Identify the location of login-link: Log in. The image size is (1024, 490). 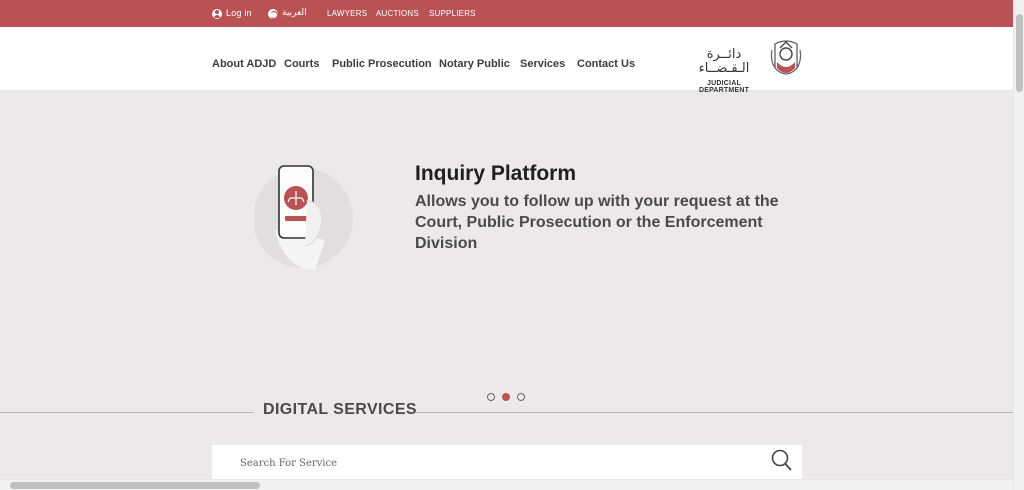
(232, 13).